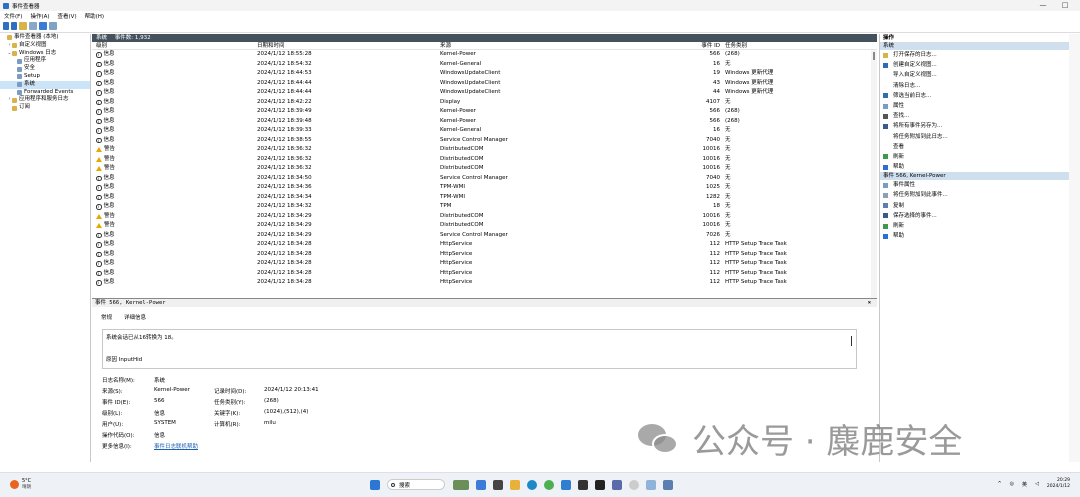 This screenshot has width=1080, height=497. Describe the element at coordinates (45, 108) in the screenshot. I see `tree-item-9: 订阅` at that location.